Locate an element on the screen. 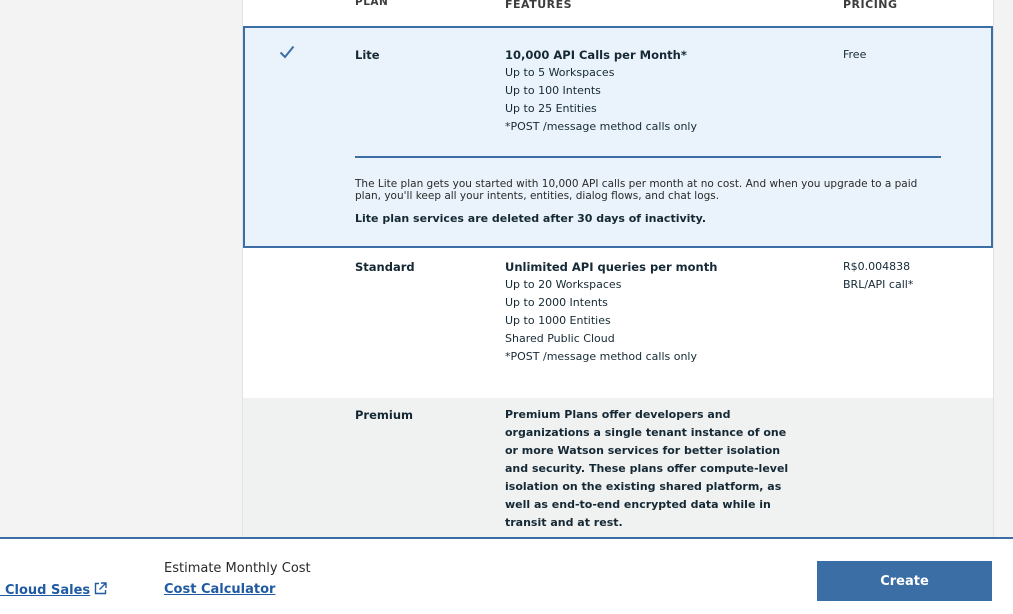 The height and width of the screenshot is (614, 1013). external-link-icon is located at coordinates (100, 588).